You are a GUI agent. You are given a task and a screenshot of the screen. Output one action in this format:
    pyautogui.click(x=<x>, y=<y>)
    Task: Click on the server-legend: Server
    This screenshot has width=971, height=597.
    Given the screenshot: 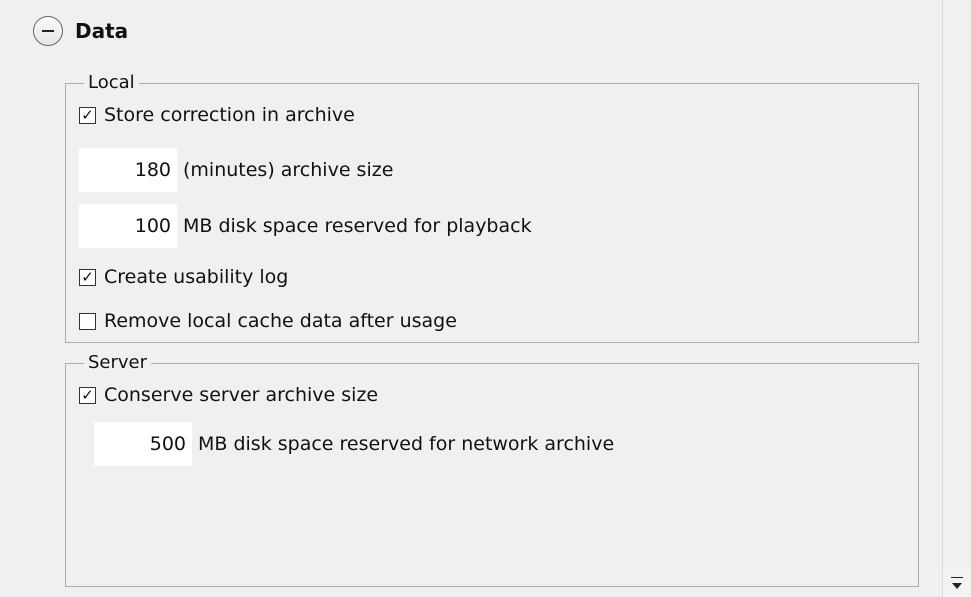 What is the action you would take?
    pyautogui.click(x=118, y=363)
    